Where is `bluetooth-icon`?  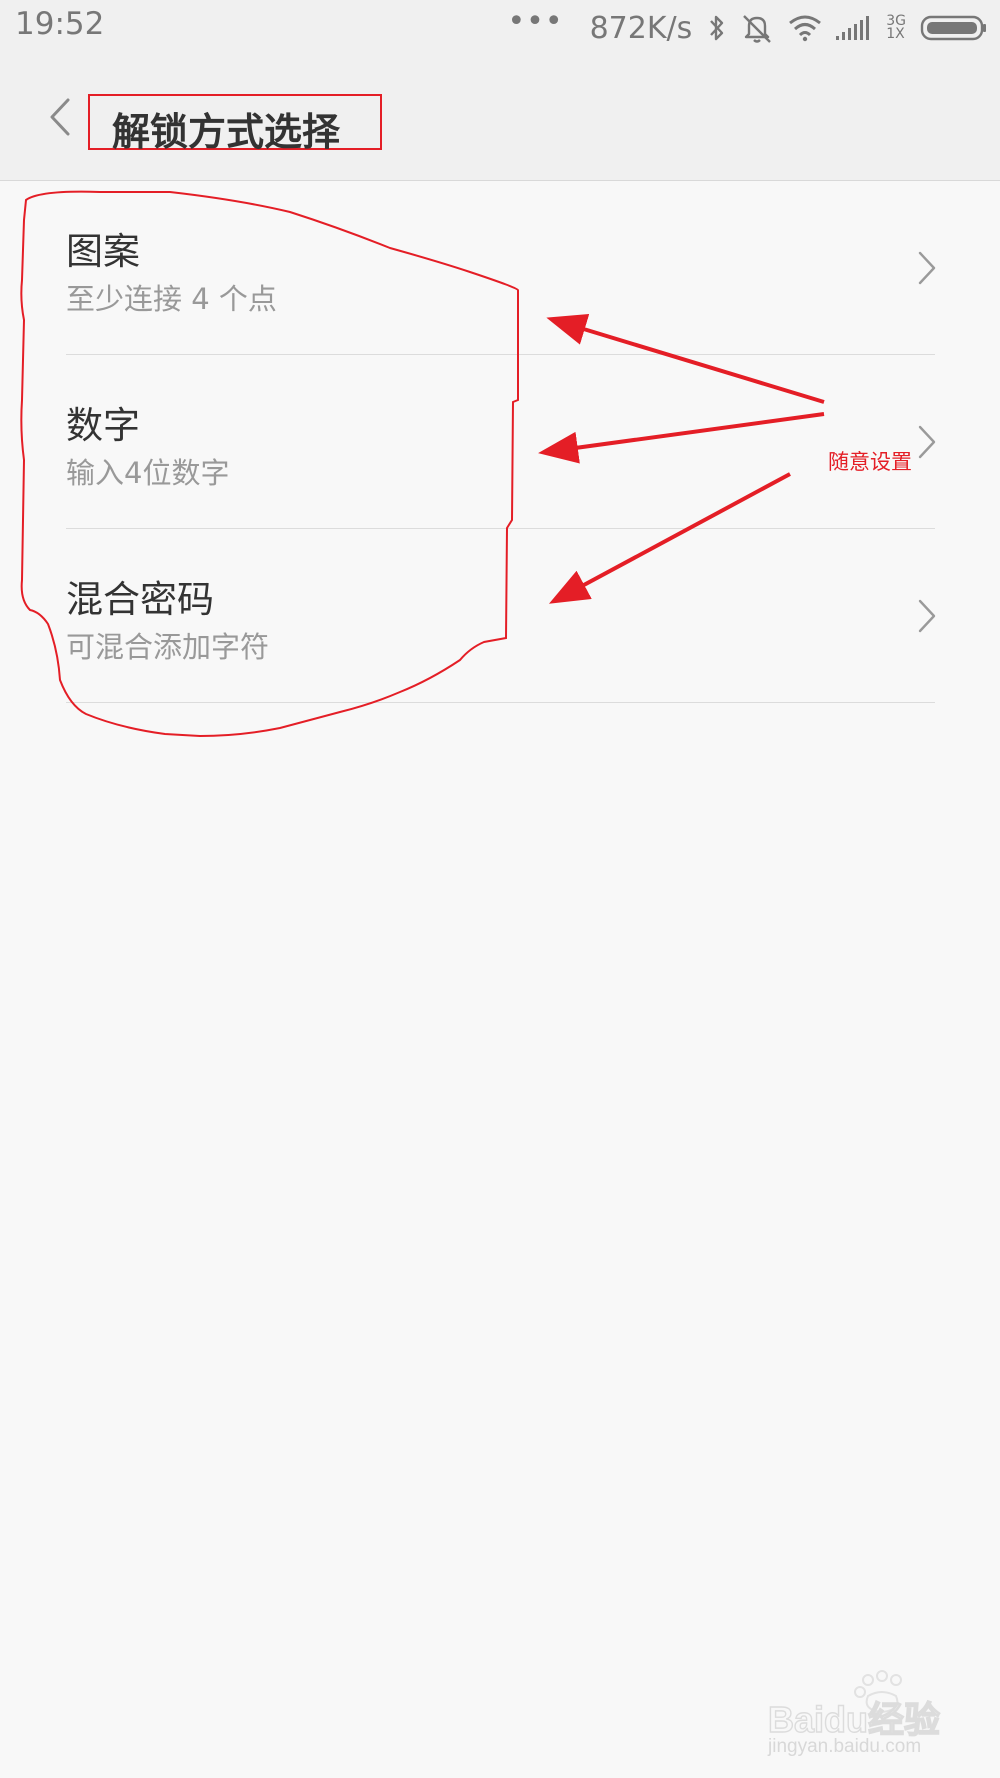 bluetooth-icon is located at coordinates (717, 28).